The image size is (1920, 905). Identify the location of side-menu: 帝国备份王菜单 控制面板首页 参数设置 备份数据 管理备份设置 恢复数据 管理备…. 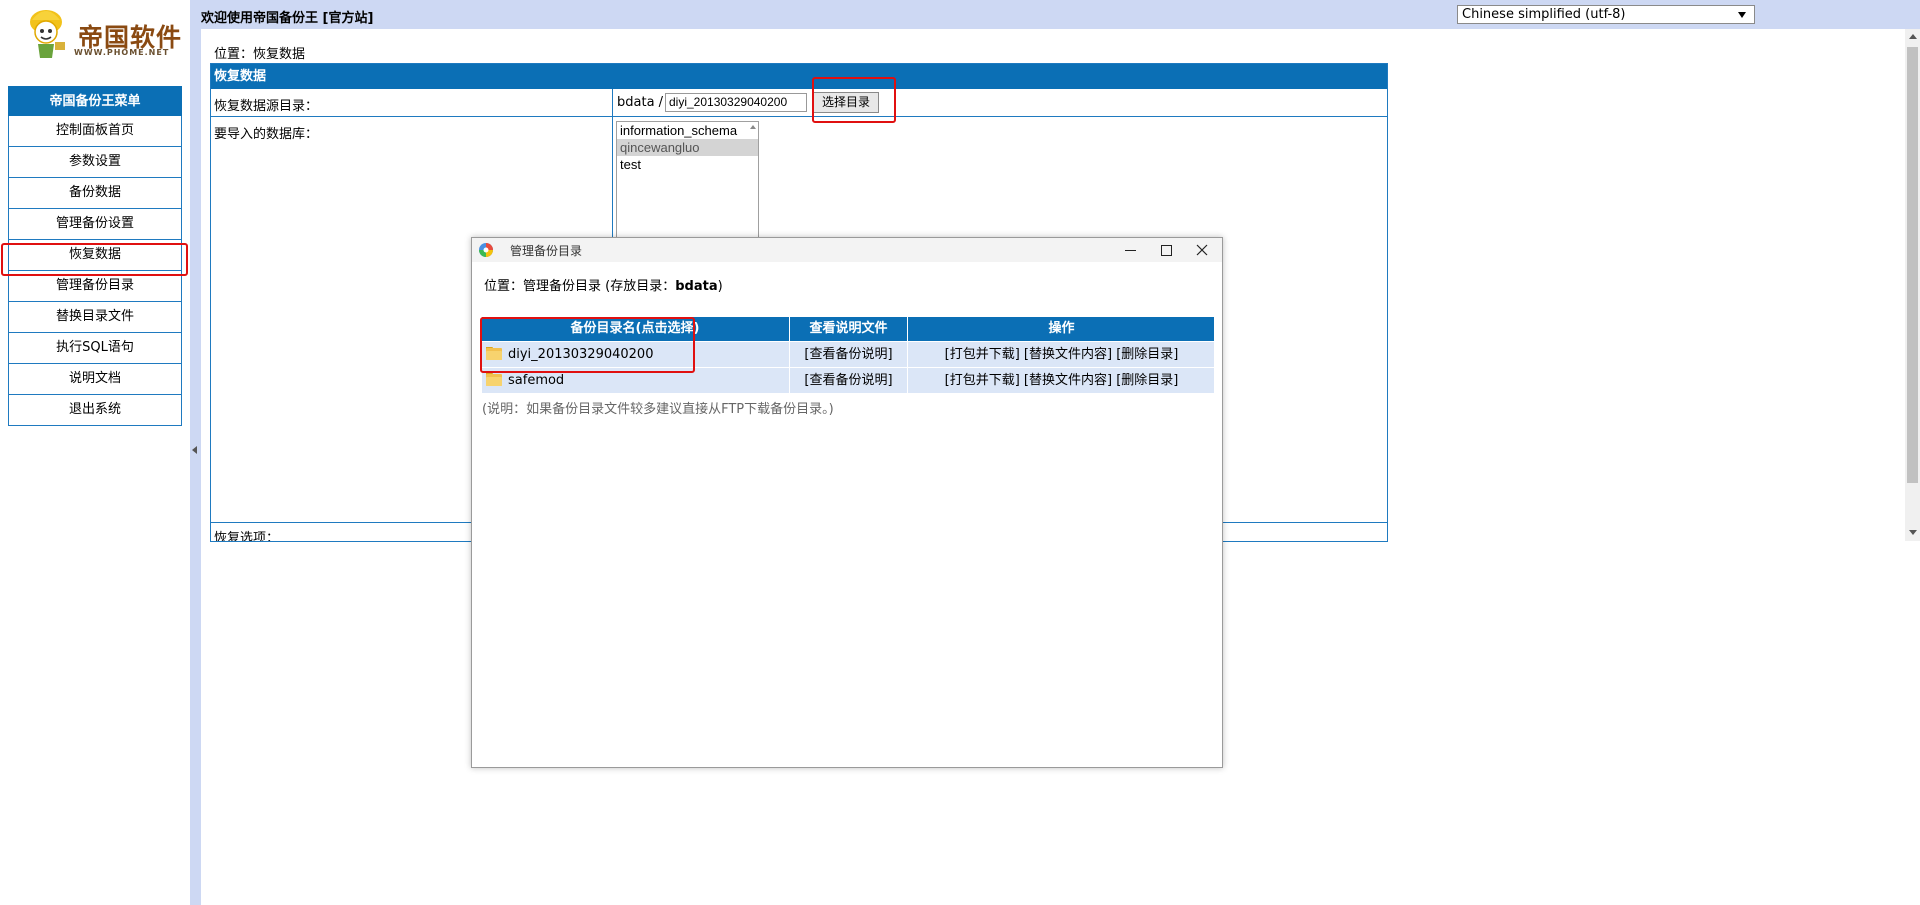
(95, 256).